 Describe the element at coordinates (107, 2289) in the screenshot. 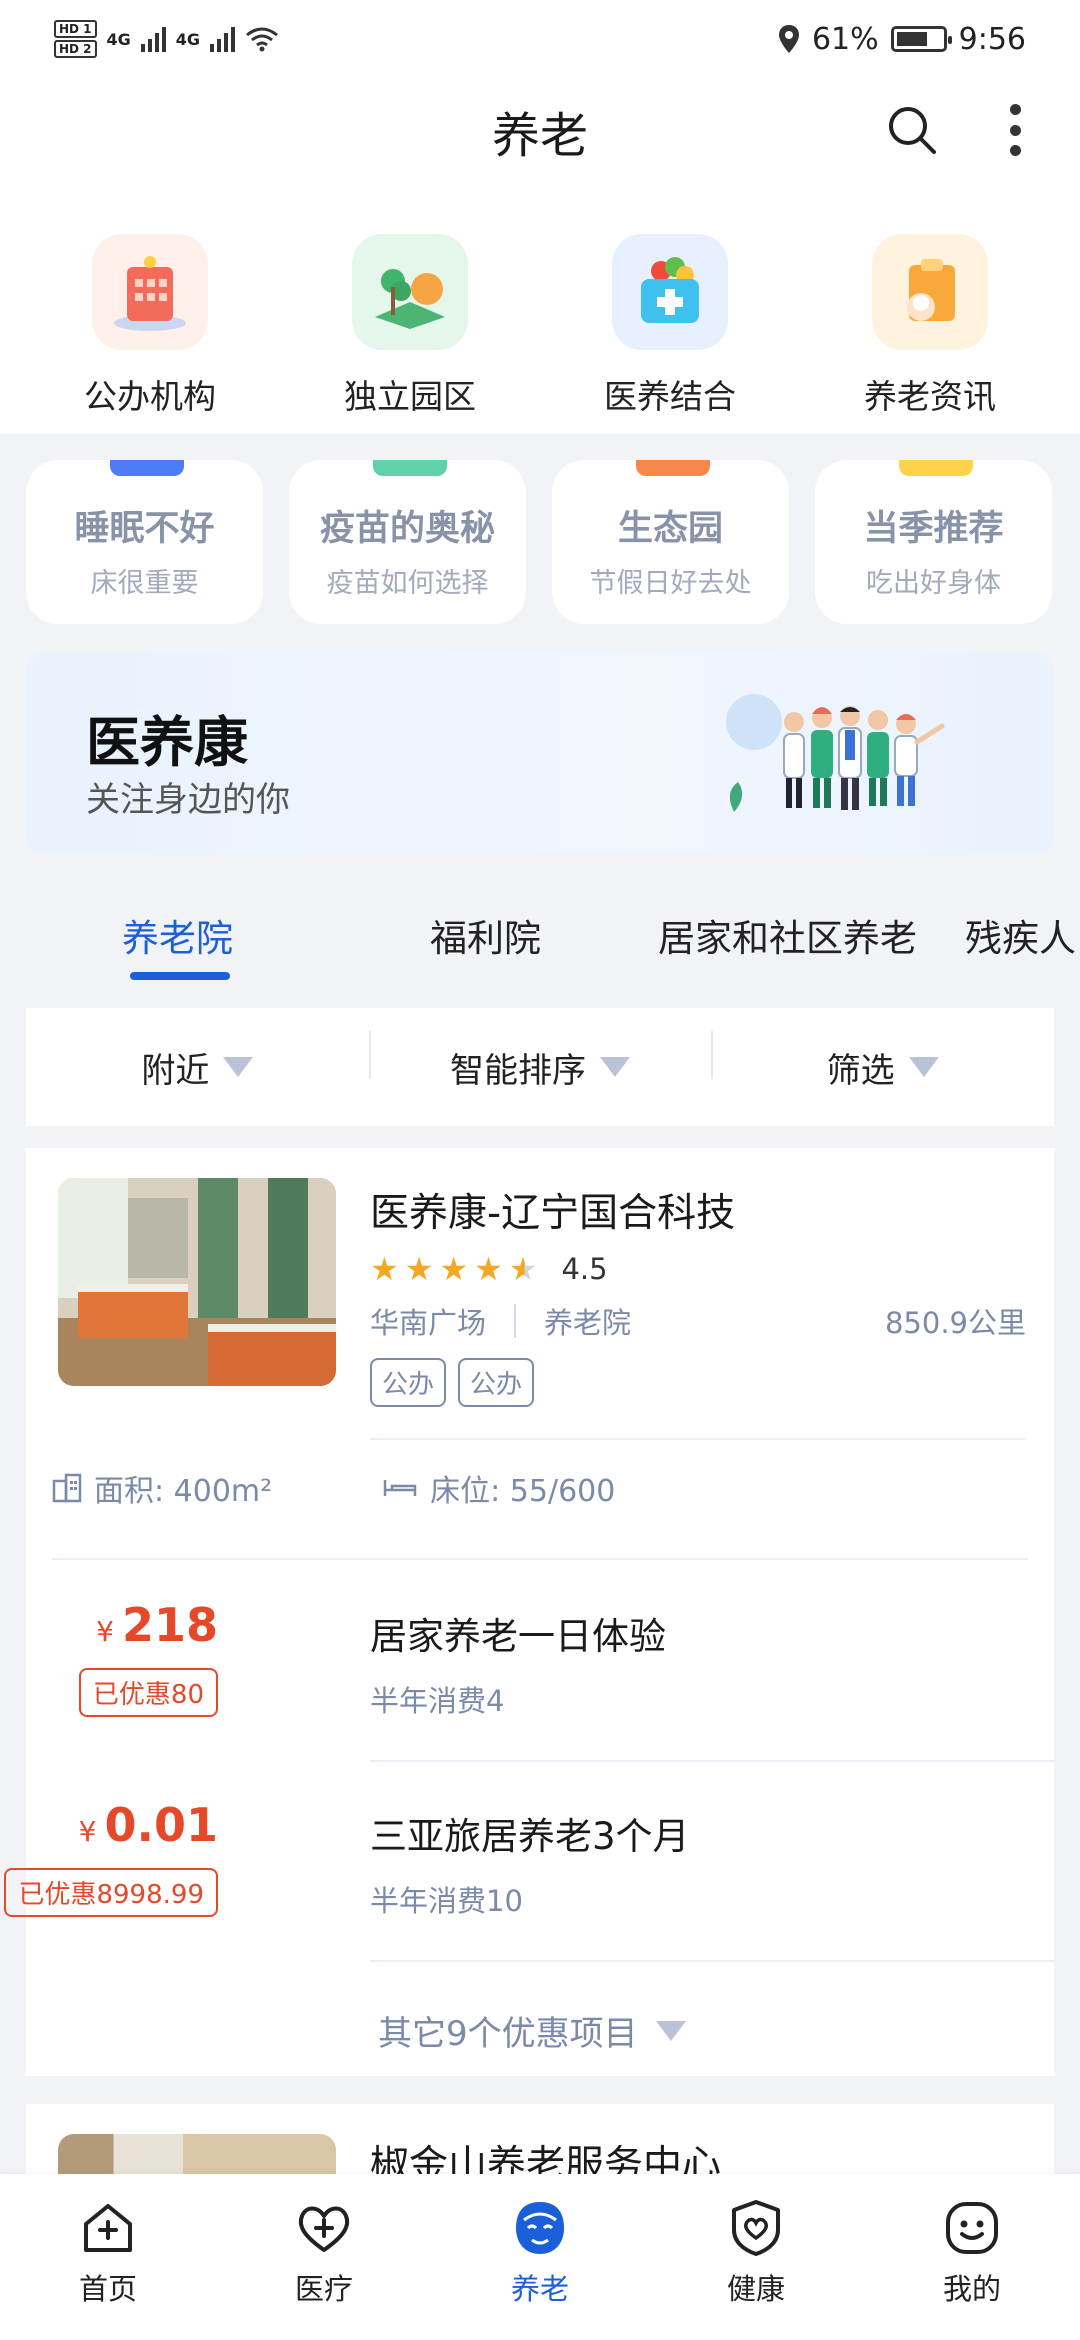

I see `nav-label: 首页` at that location.